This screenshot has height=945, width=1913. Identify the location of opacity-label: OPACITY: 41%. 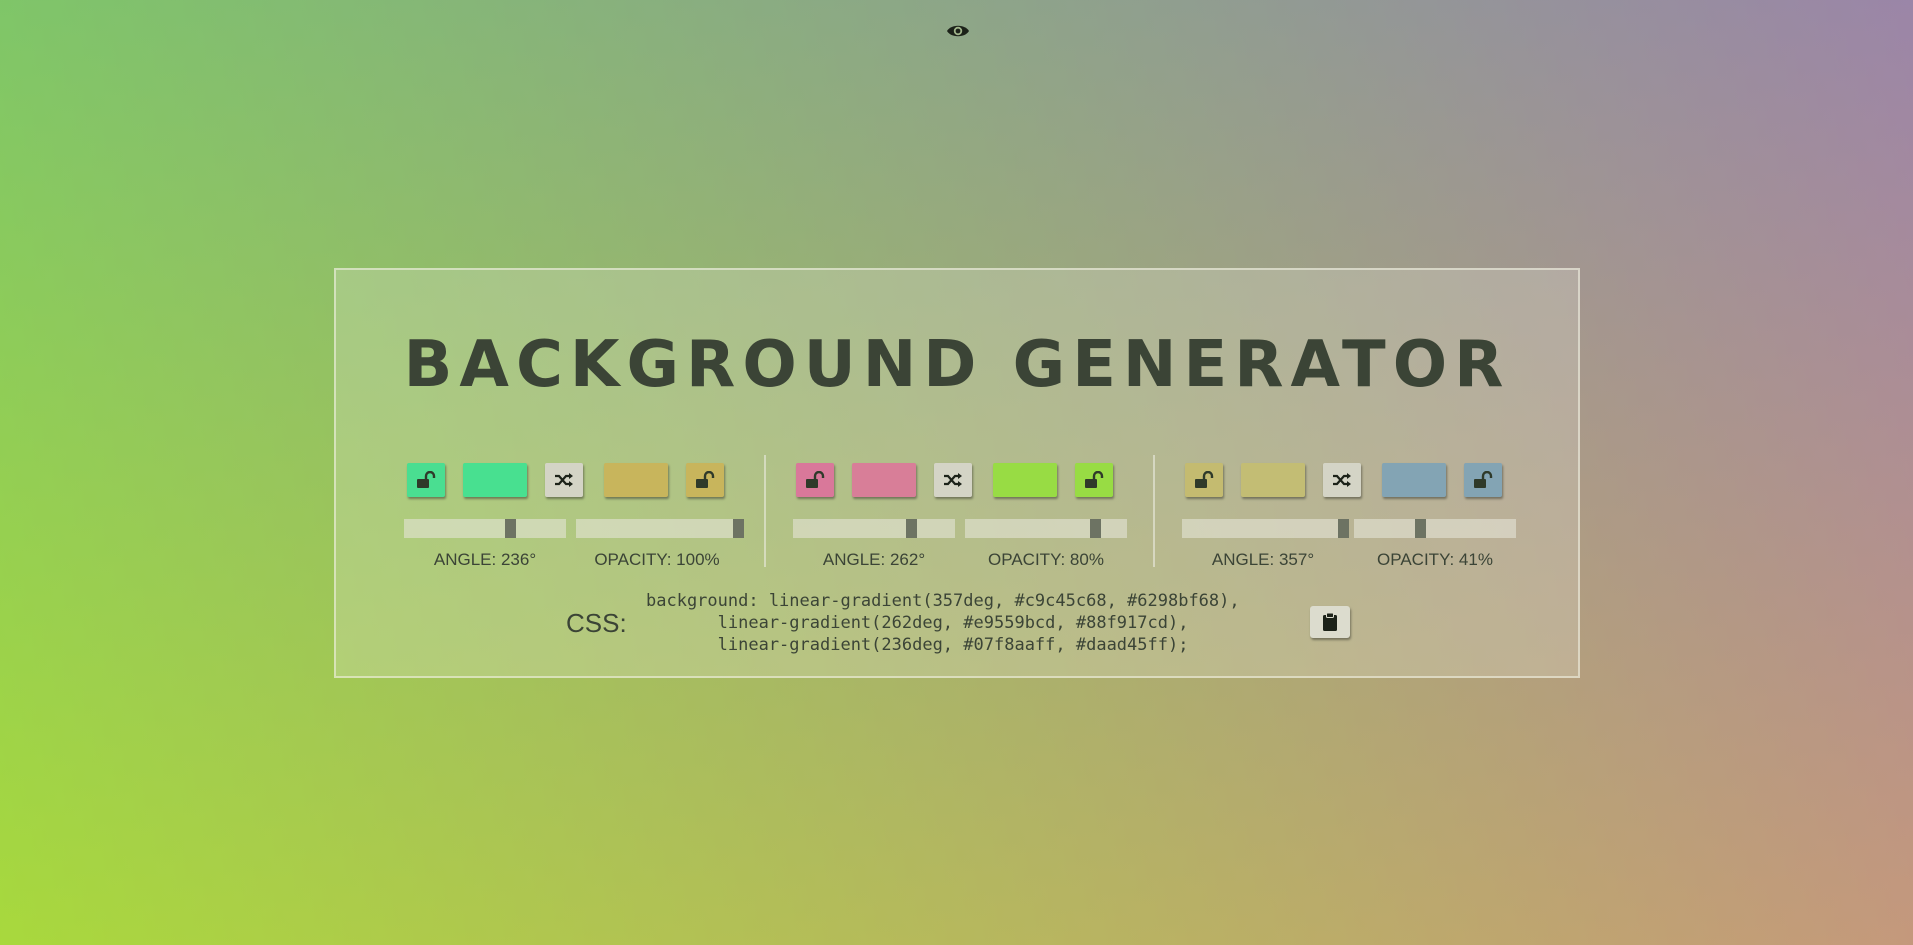
(1435, 559).